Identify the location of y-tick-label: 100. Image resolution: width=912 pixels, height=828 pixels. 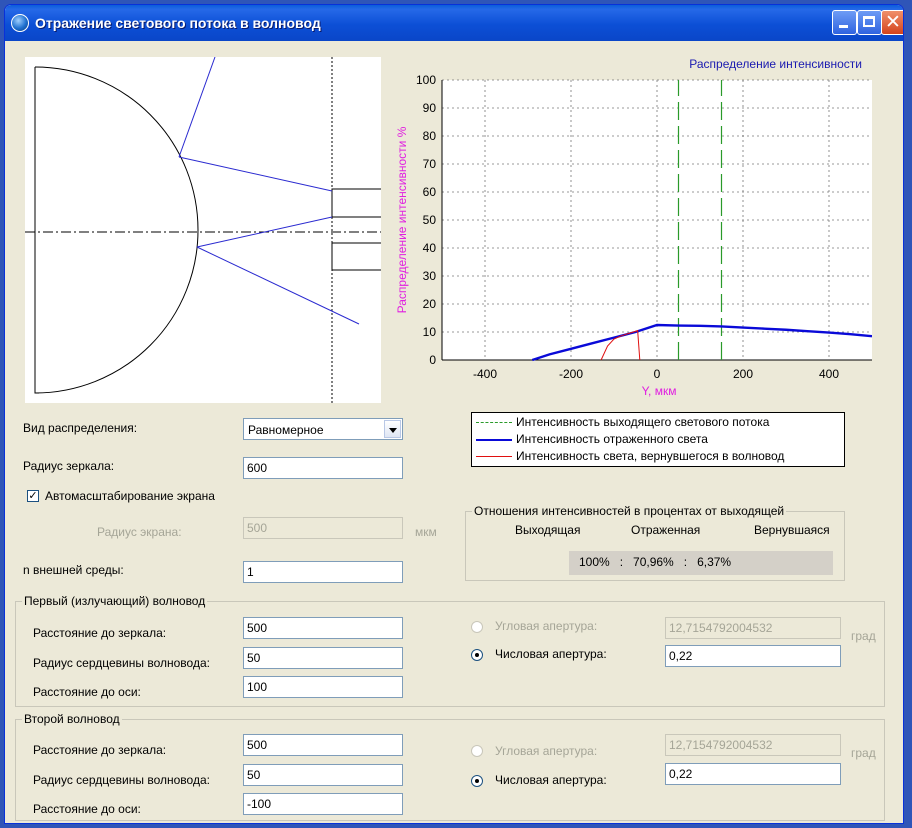
(426, 80).